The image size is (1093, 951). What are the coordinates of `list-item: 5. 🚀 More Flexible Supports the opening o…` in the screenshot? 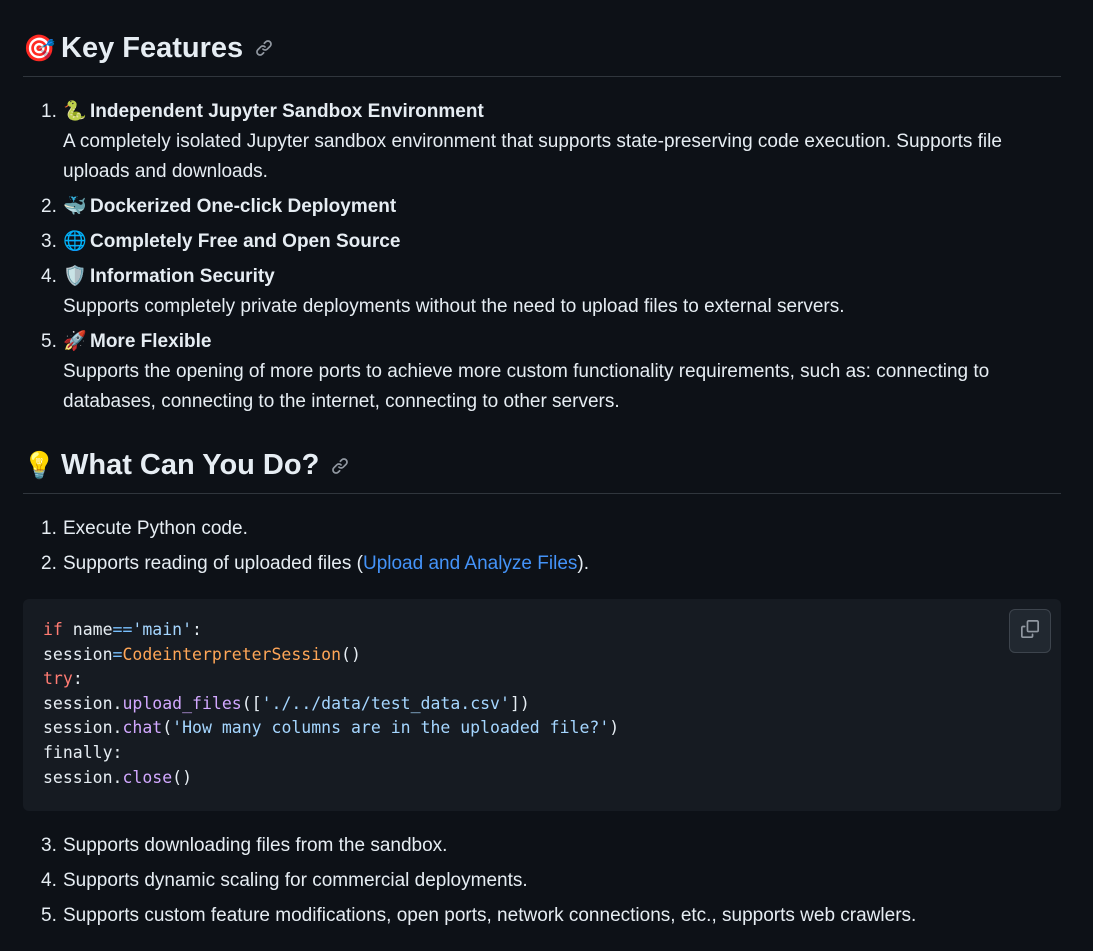 It's located at (542, 372).